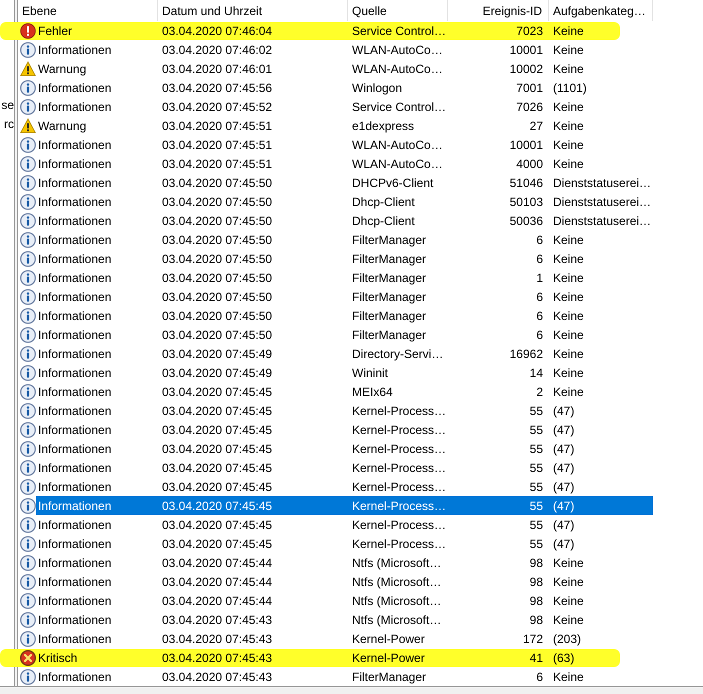 The width and height of the screenshot is (703, 694). Describe the element at coordinates (217, 88) in the screenshot. I see `table-cell-text: 03.04.2020 07:45:56` at that location.